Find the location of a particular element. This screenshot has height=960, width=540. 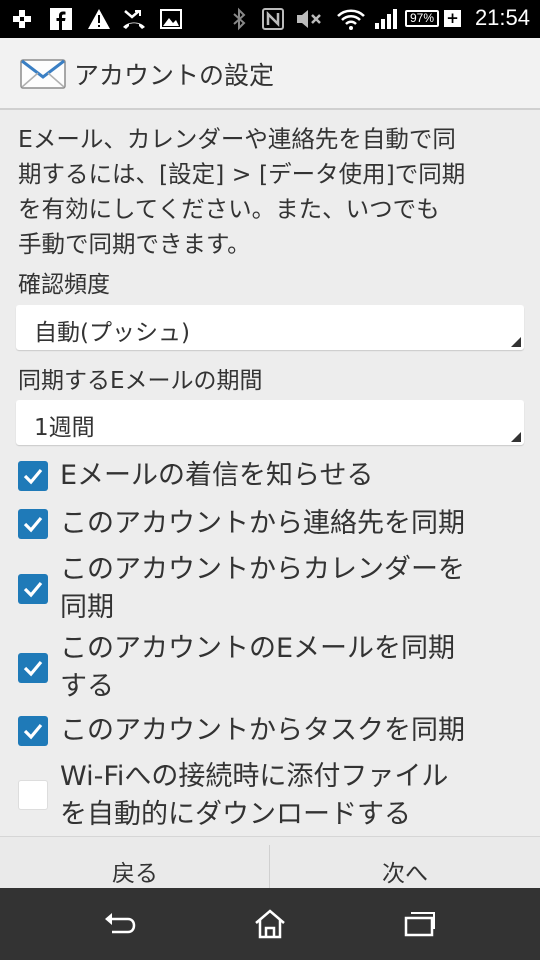

image-icon is located at coordinates (171, 19).